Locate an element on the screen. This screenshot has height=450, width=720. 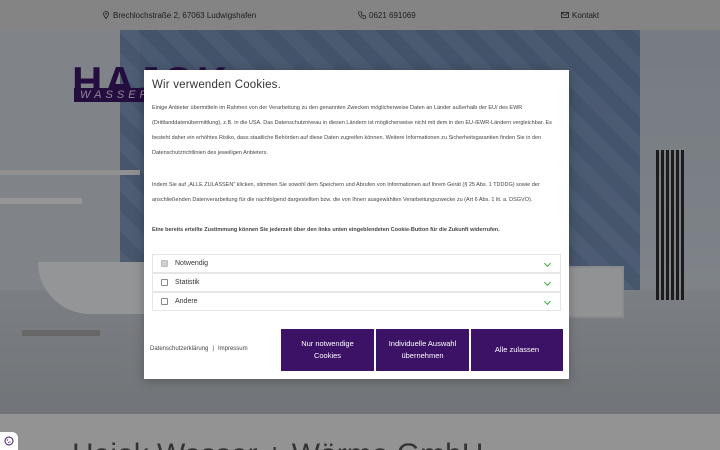
category-label: Notwendig is located at coordinates (192, 263).